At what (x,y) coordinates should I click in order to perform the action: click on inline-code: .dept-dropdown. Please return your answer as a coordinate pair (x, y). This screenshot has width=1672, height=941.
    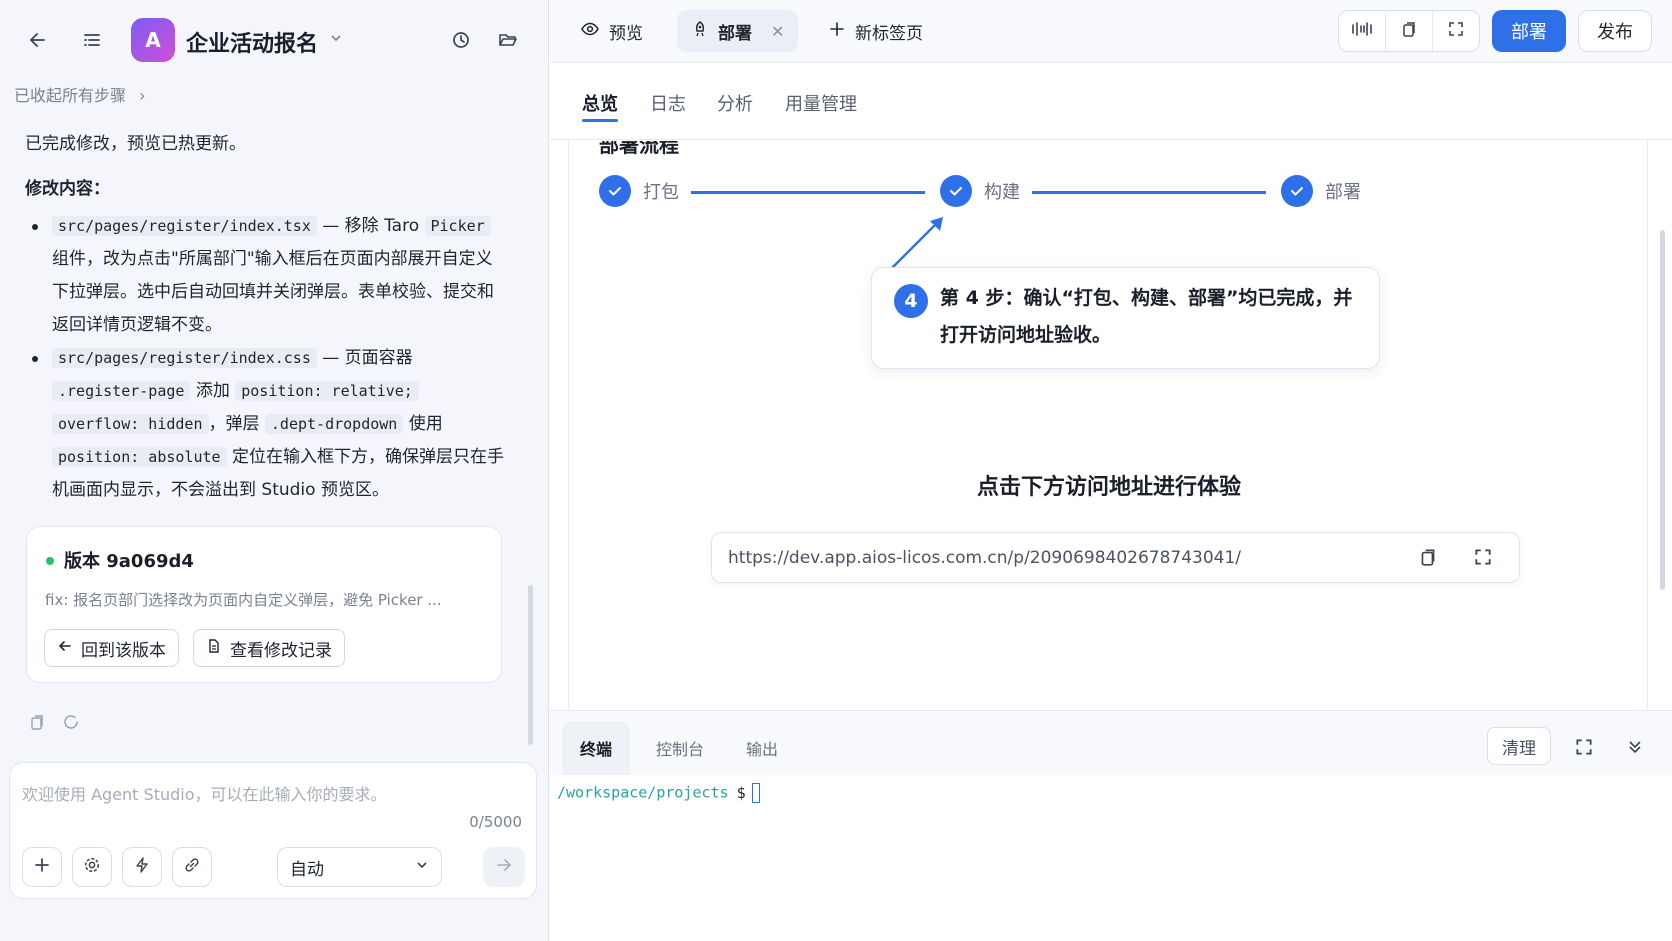
    Looking at the image, I should click on (334, 424).